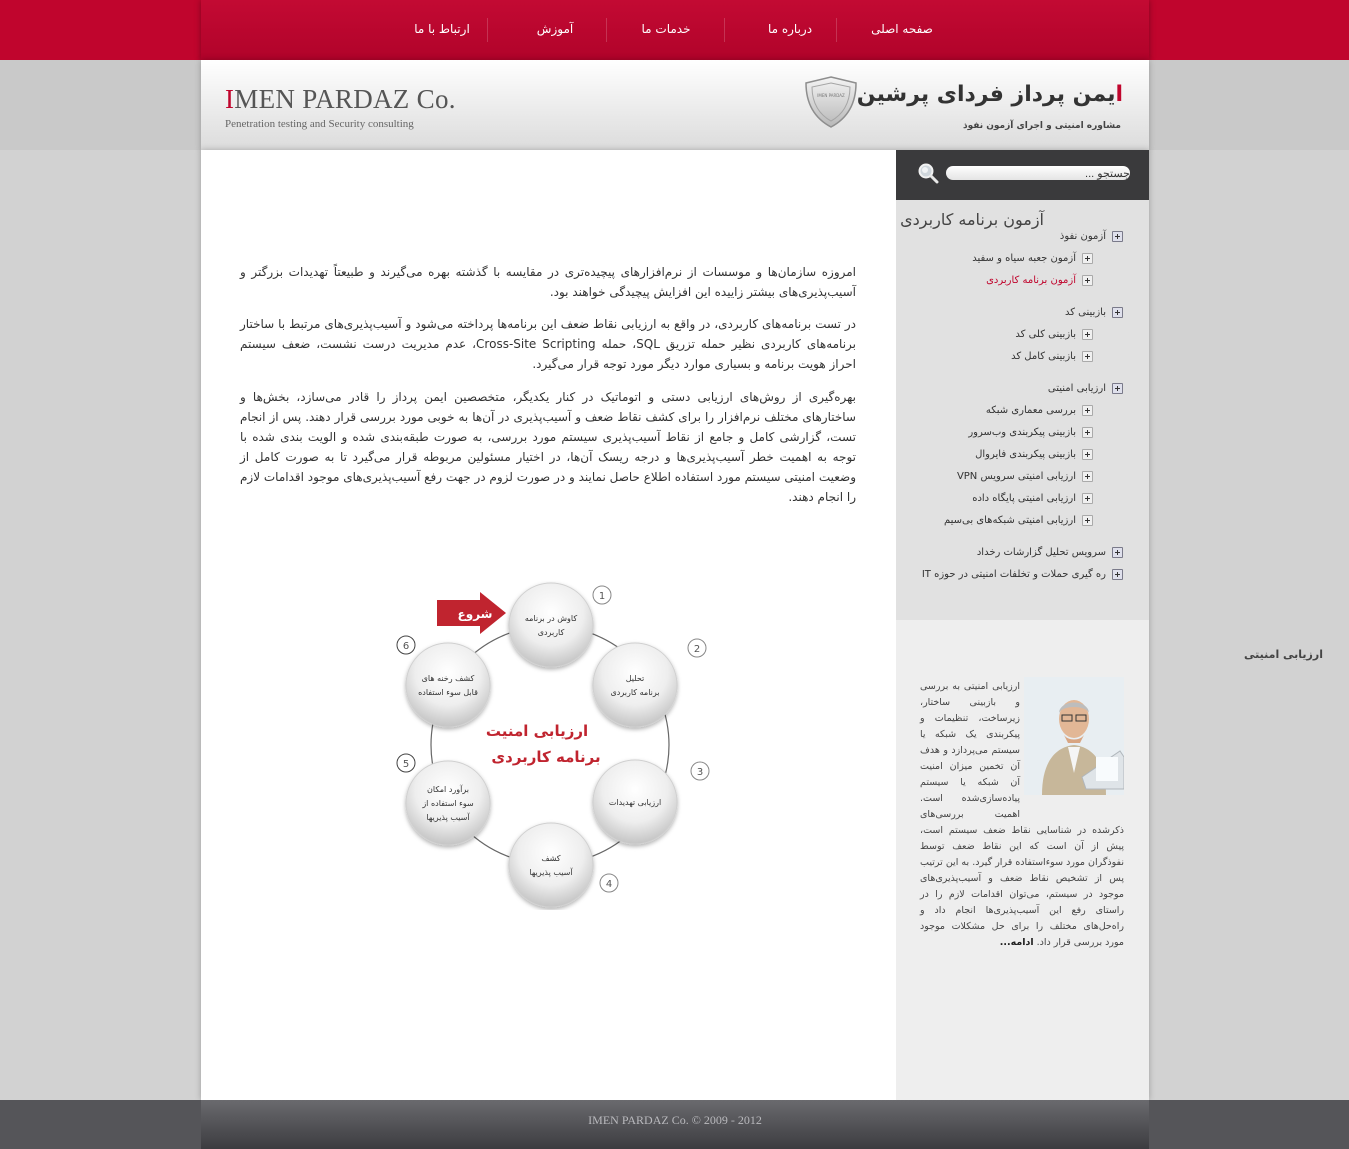 The image size is (1349, 1149). Describe the element at coordinates (1072, 744) in the screenshot. I see `photo-spacer` at that location.